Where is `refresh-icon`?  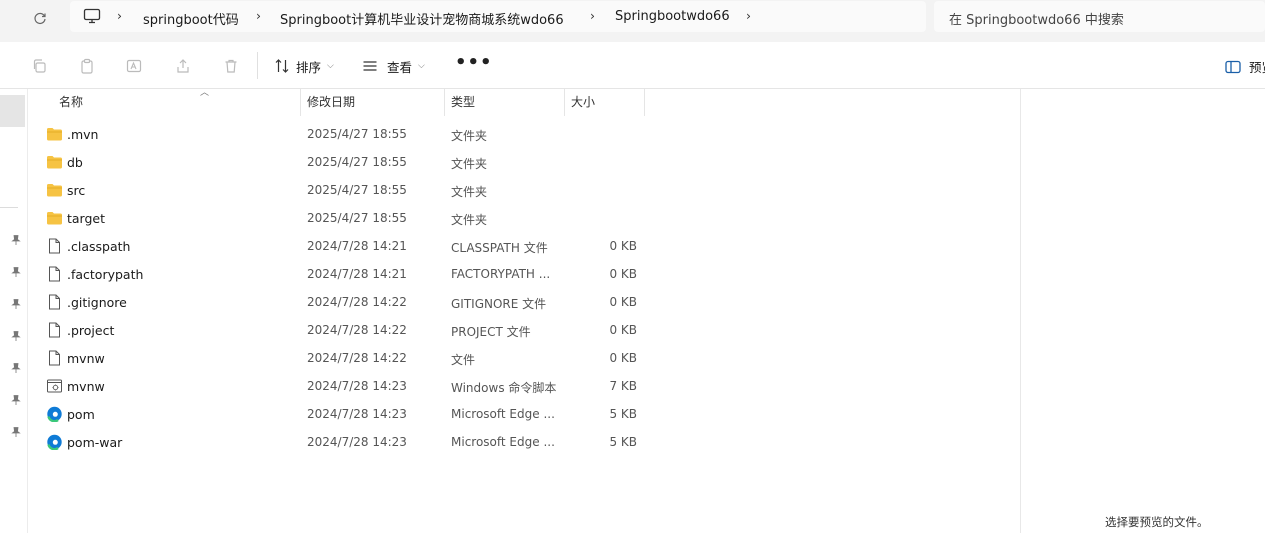 refresh-icon is located at coordinates (40, 18).